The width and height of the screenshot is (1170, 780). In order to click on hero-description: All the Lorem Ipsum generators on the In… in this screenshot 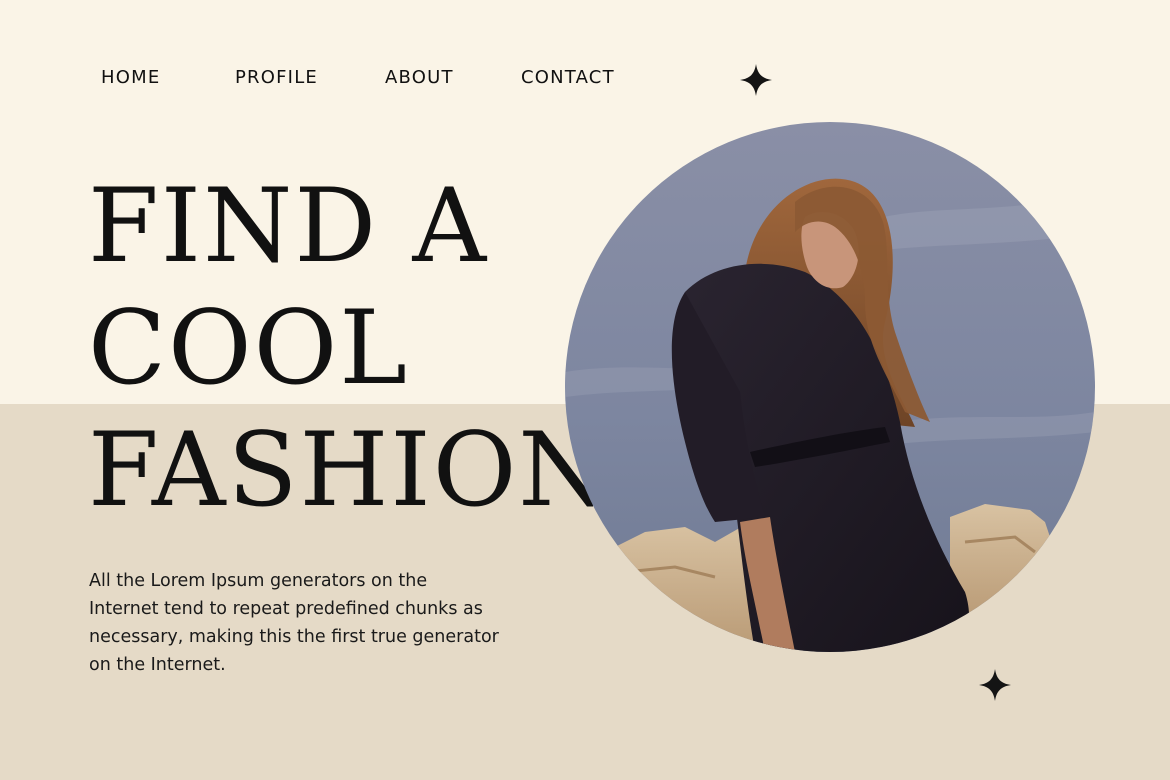, I will do `click(294, 623)`.